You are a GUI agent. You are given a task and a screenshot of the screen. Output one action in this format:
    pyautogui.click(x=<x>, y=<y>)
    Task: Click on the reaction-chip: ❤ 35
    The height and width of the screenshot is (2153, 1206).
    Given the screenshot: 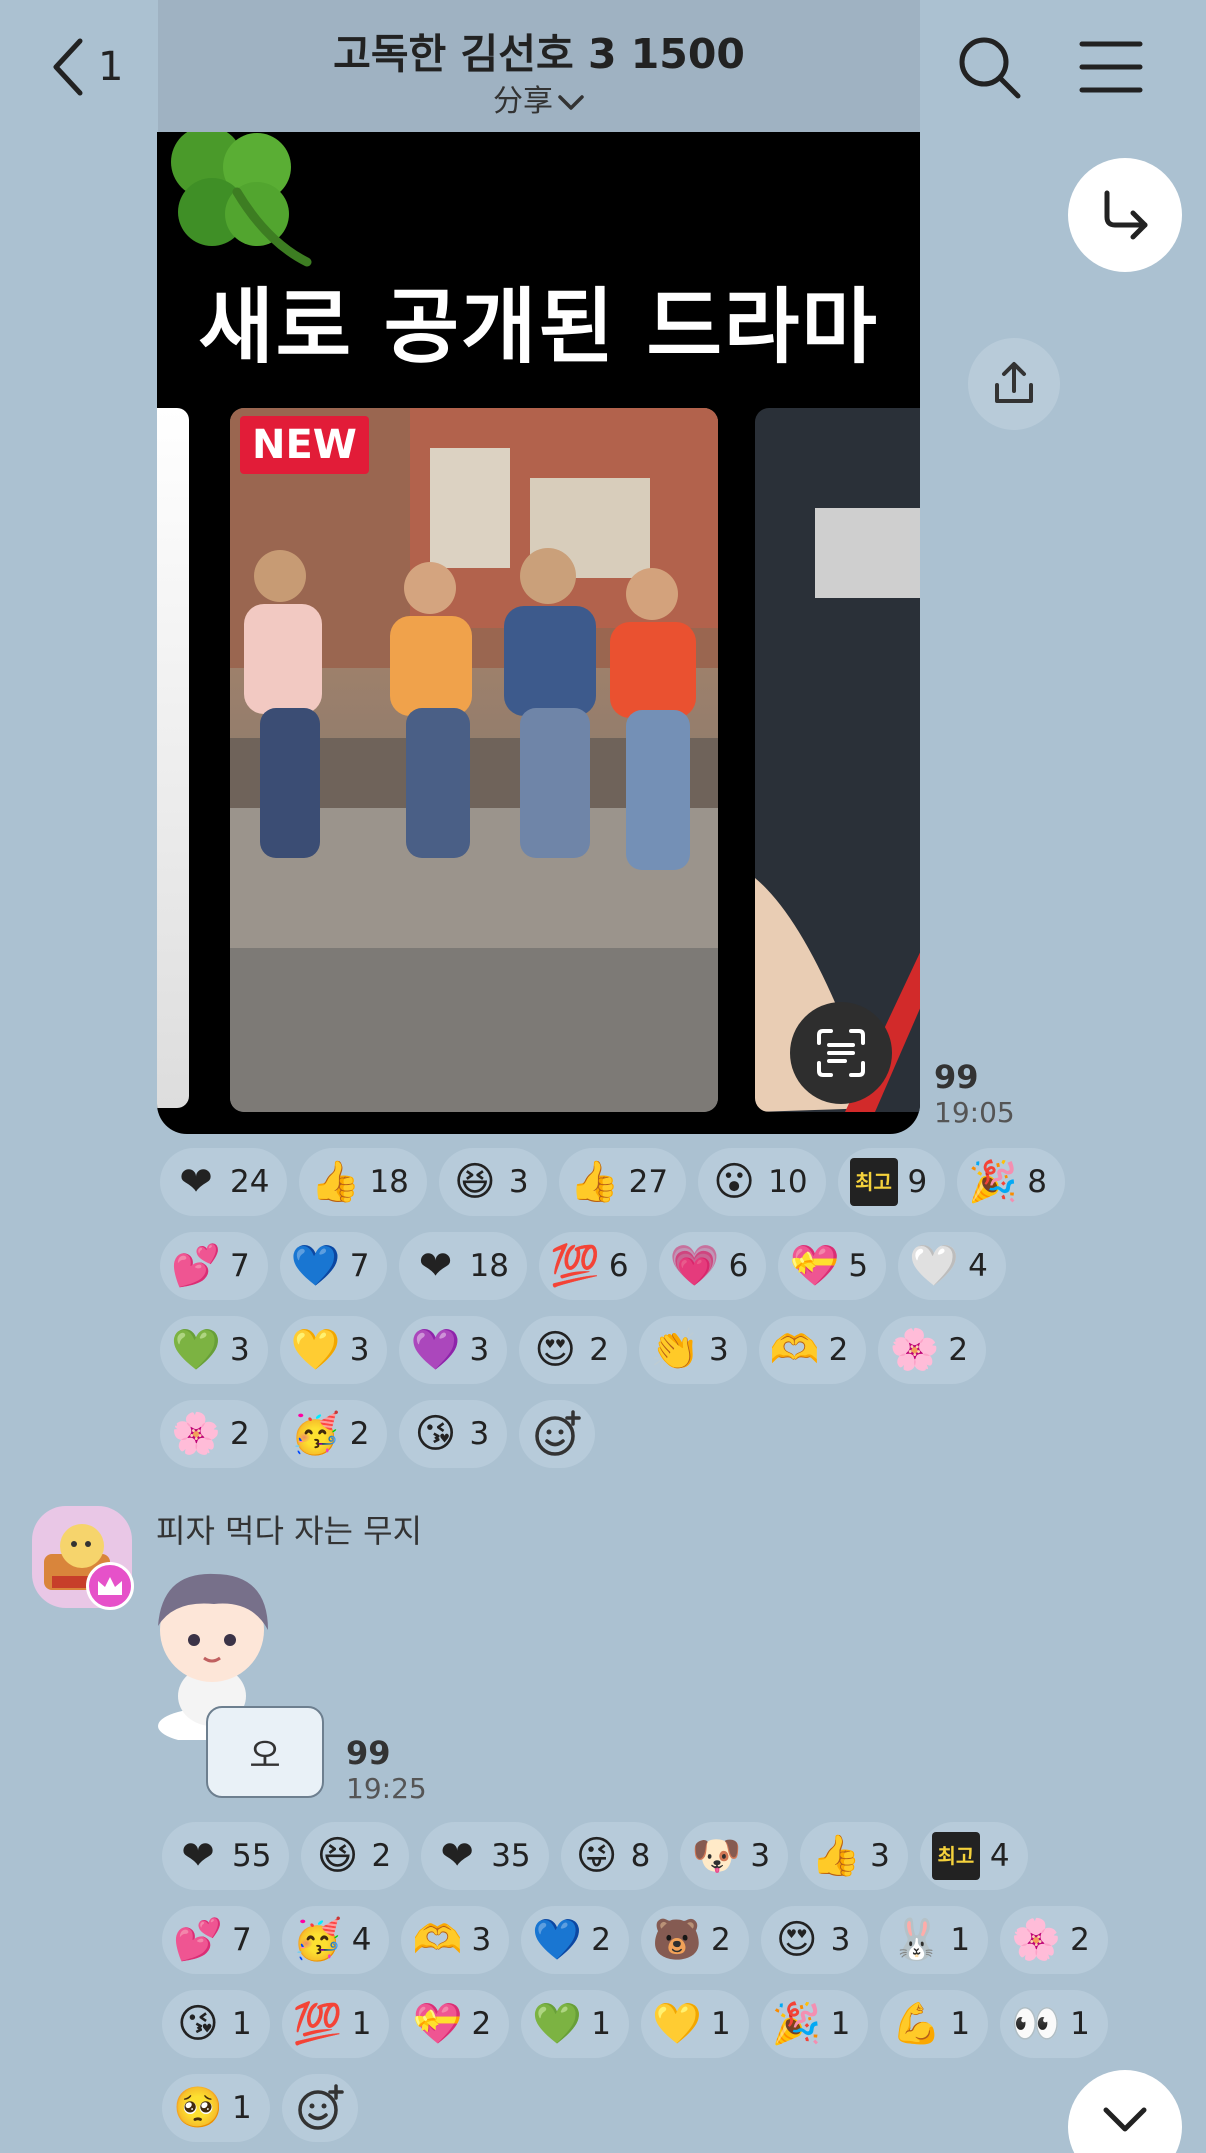 What is the action you would take?
    pyautogui.click(x=485, y=1856)
    